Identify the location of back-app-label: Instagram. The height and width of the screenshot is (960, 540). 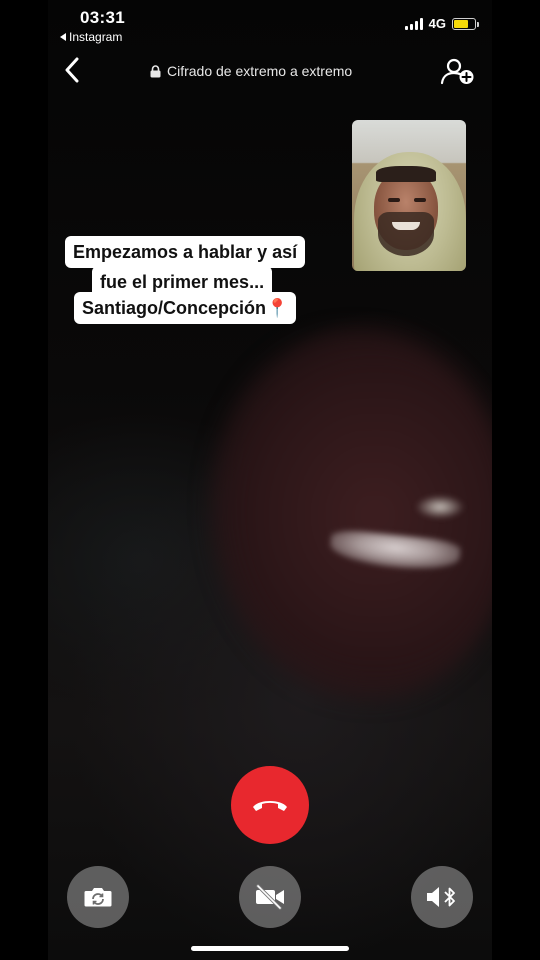
(96, 37).